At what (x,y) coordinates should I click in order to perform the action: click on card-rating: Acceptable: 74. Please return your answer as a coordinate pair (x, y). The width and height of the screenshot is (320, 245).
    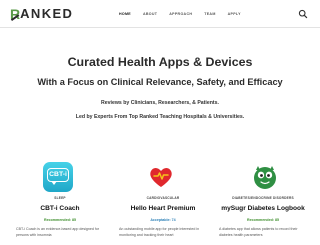
    Looking at the image, I should click on (163, 220).